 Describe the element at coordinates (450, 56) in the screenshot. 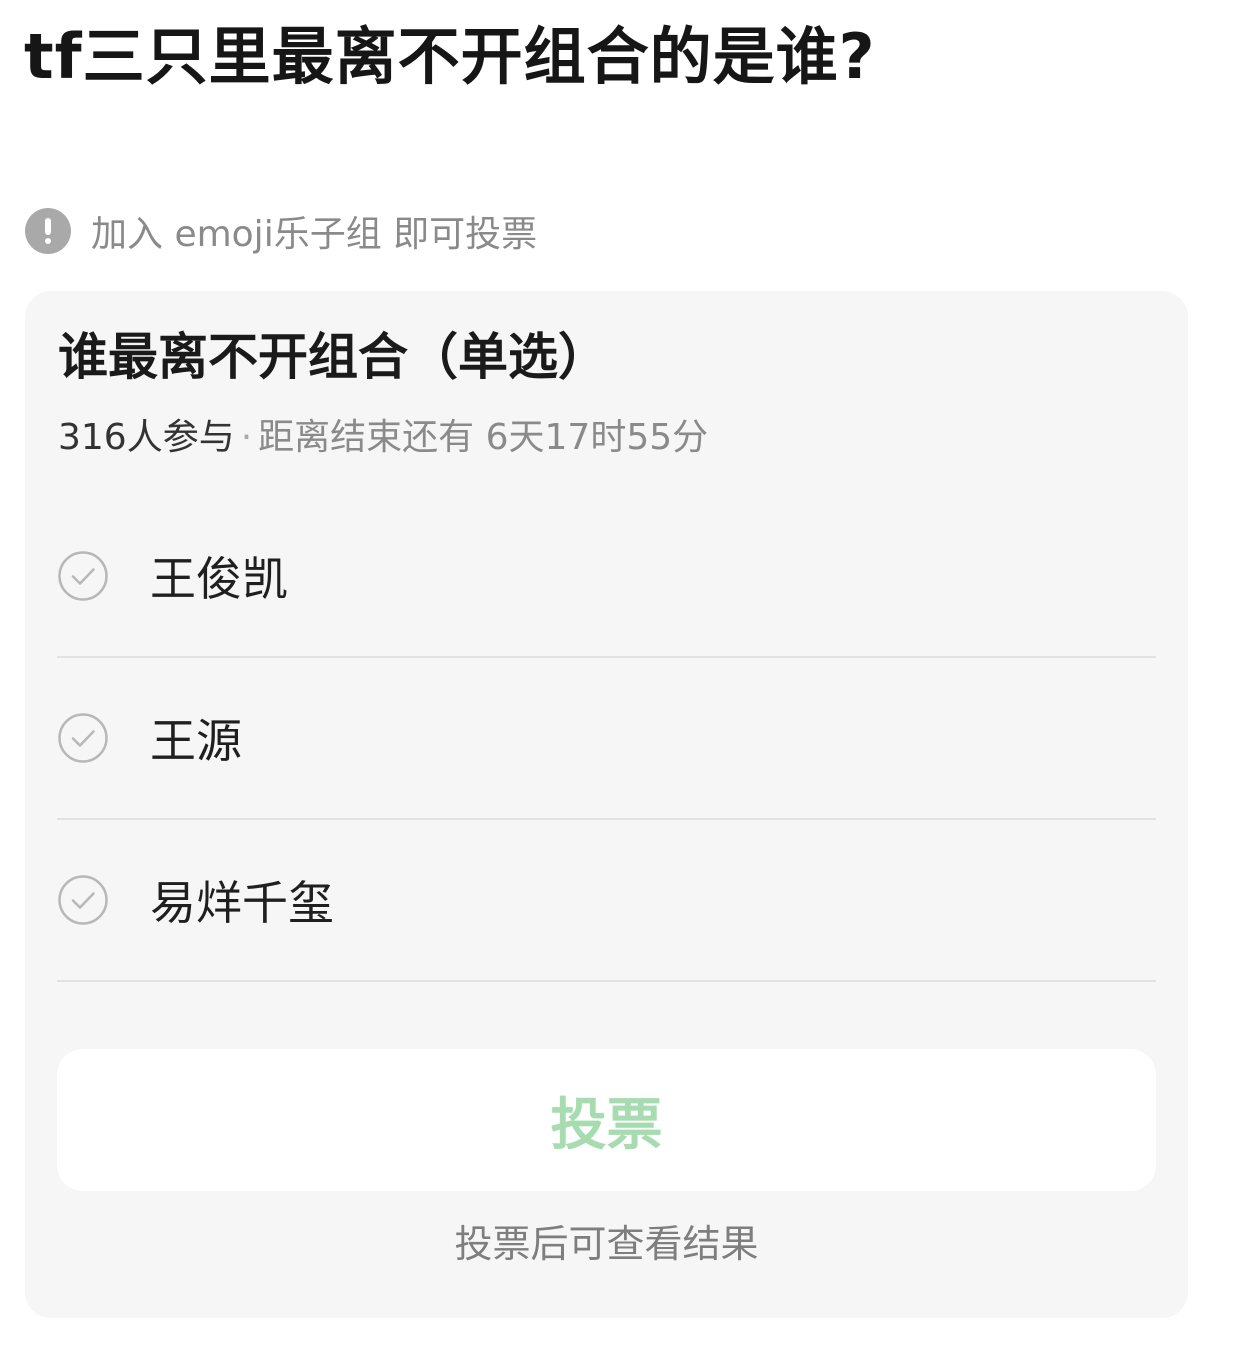

I see `post-title: tf三只里最离不开组合的是谁?` at that location.